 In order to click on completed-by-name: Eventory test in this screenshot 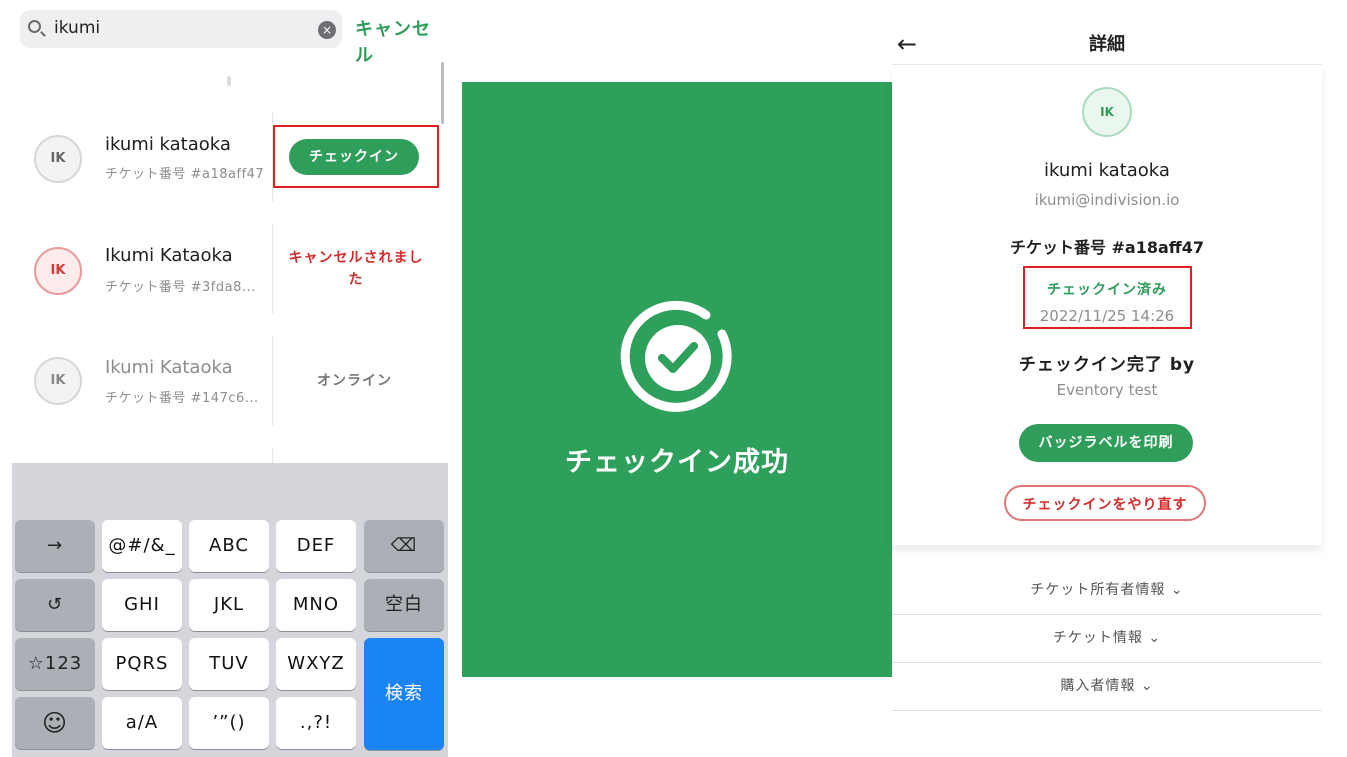, I will do `click(1107, 390)`.